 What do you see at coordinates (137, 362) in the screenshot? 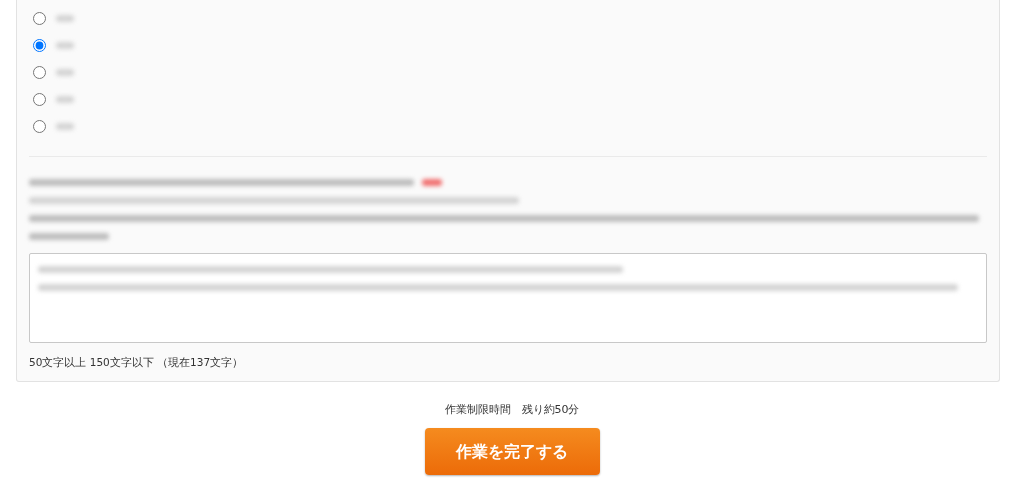
I see `character-count: 50文字以上 150文字以下 （現在137文字）` at bounding box center [137, 362].